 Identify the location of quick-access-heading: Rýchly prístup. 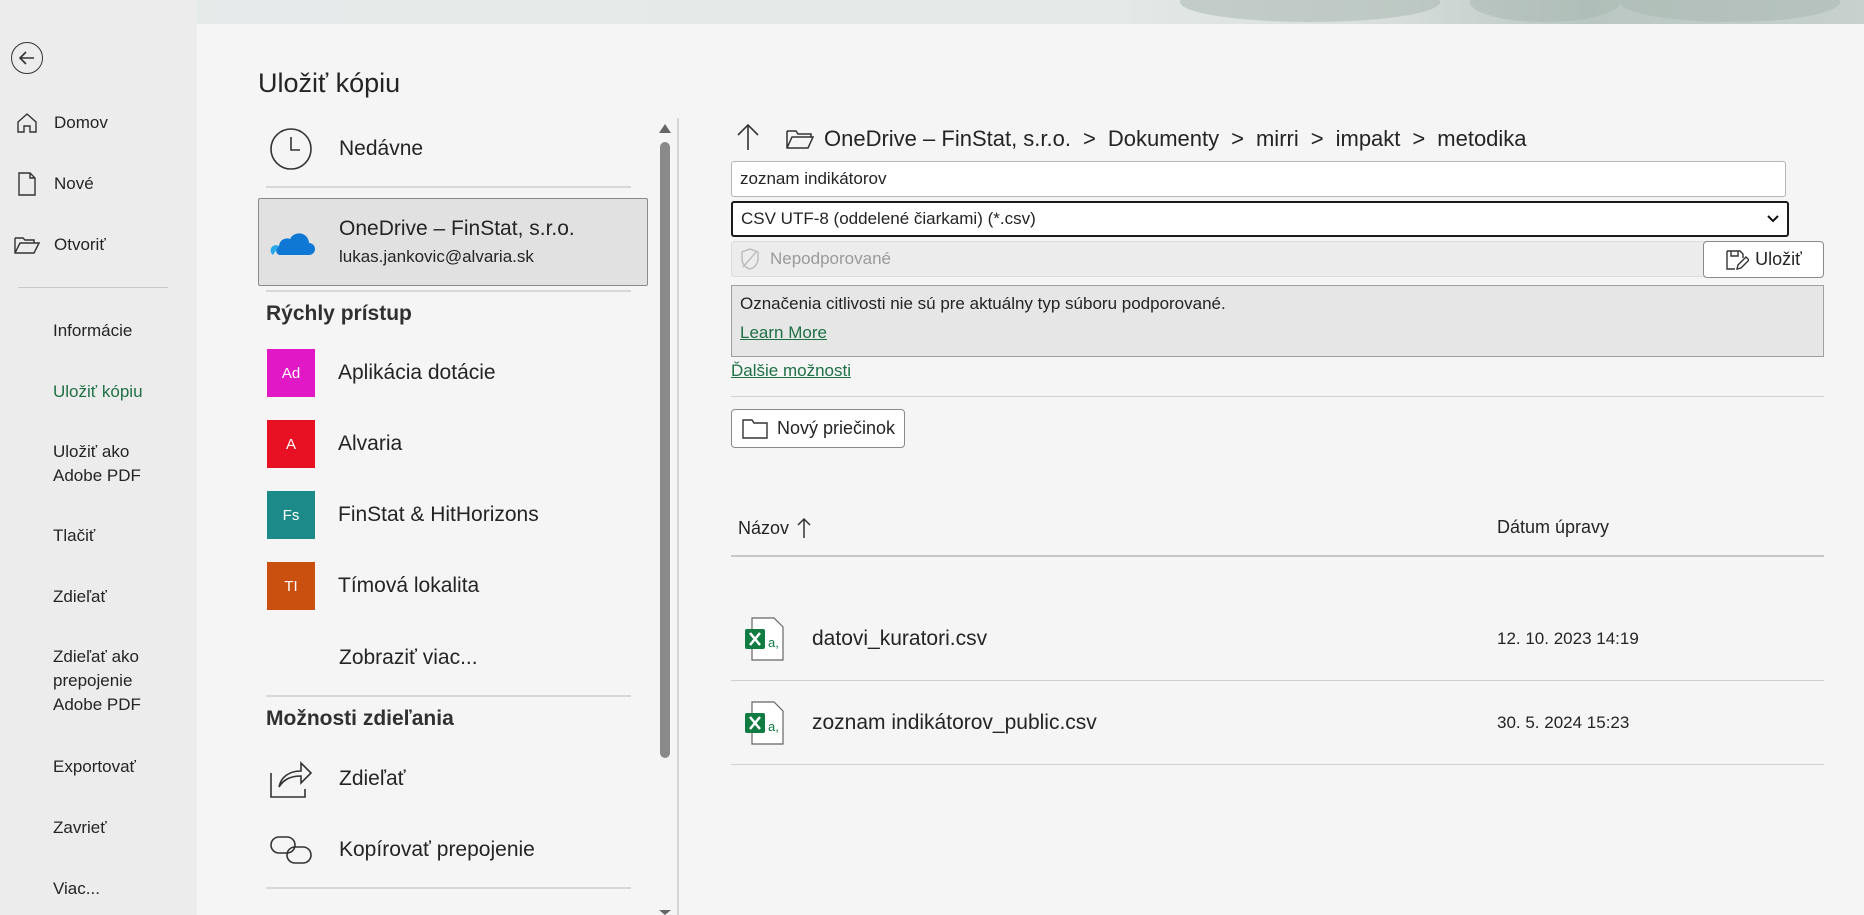
(339, 313).